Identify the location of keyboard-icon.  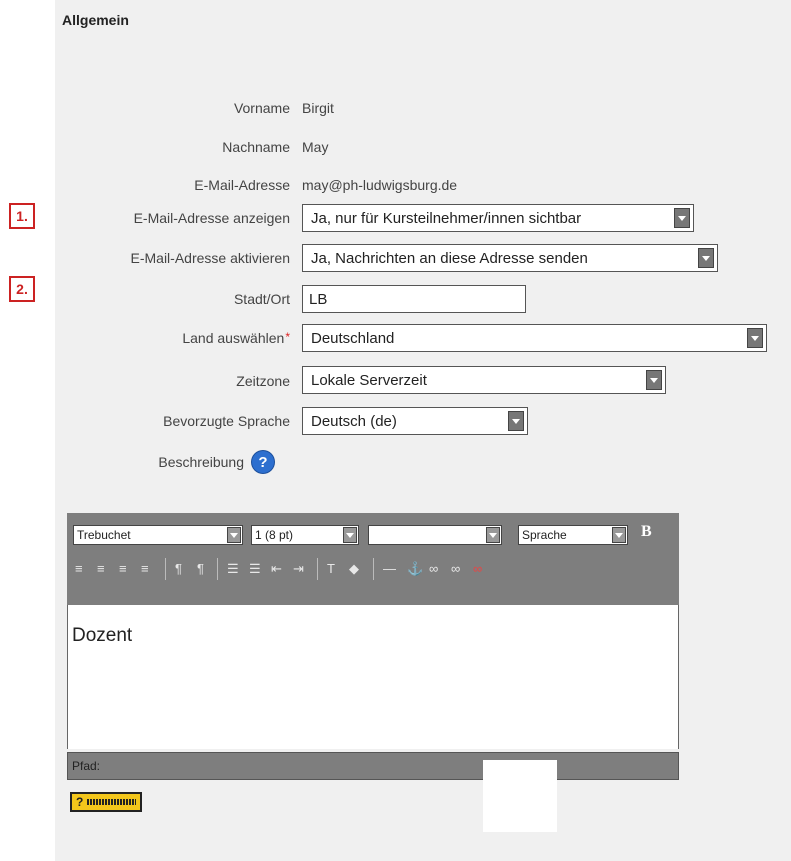
(111, 802).